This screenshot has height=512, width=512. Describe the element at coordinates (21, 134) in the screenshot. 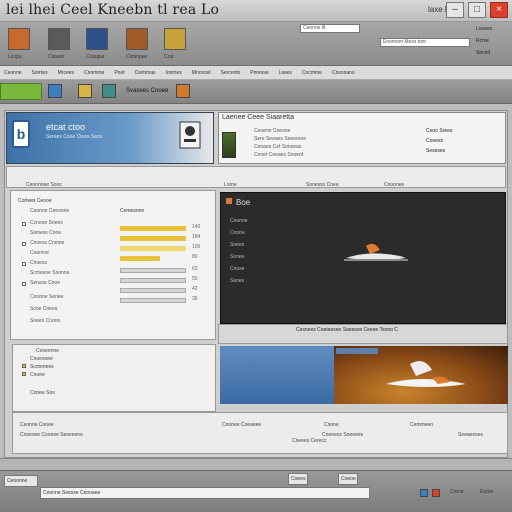

I see `promo-badge-icon: b` at that location.